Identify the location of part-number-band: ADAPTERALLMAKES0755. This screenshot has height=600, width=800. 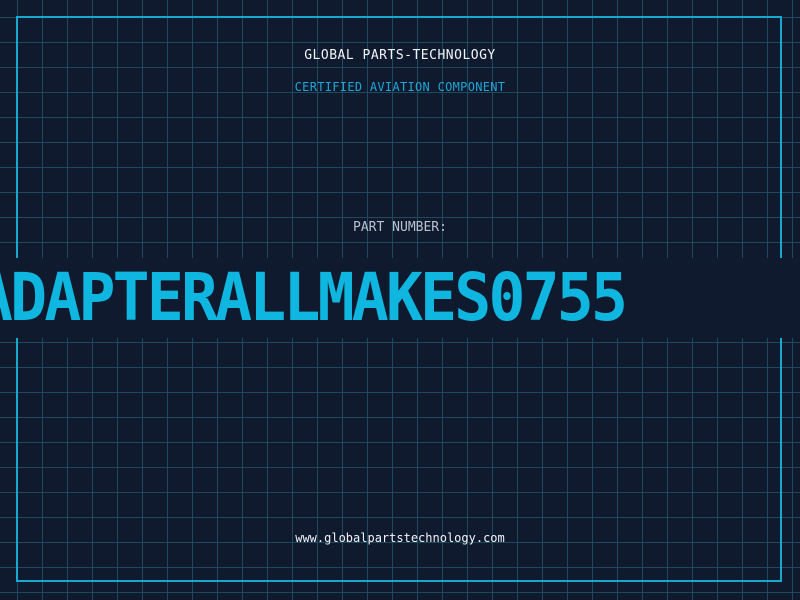
(400, 298).